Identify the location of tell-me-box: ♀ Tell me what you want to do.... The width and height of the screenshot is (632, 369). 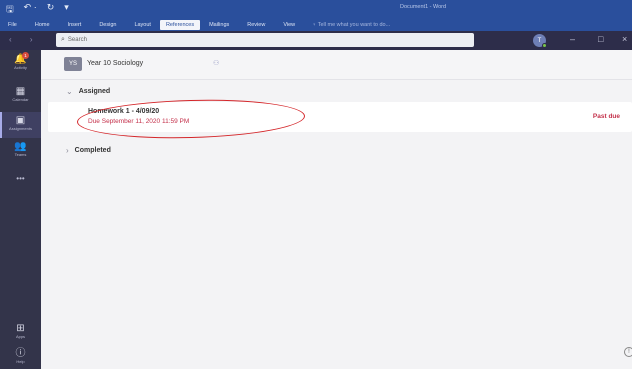
(347, 25).